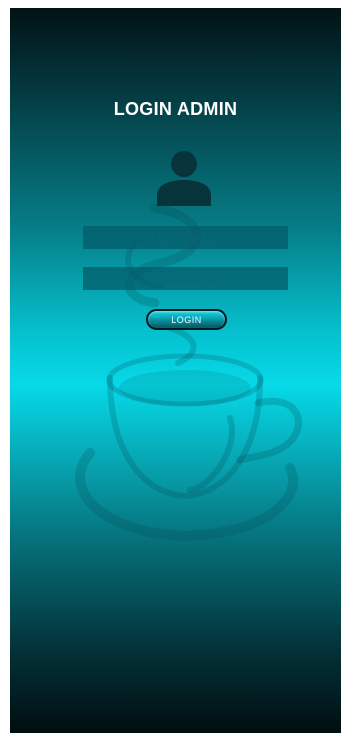 The height and width of the screenshot is (741, 351). Describe the element at coordinates (185, 237) in the screenshot. I see `username-input` at that location.